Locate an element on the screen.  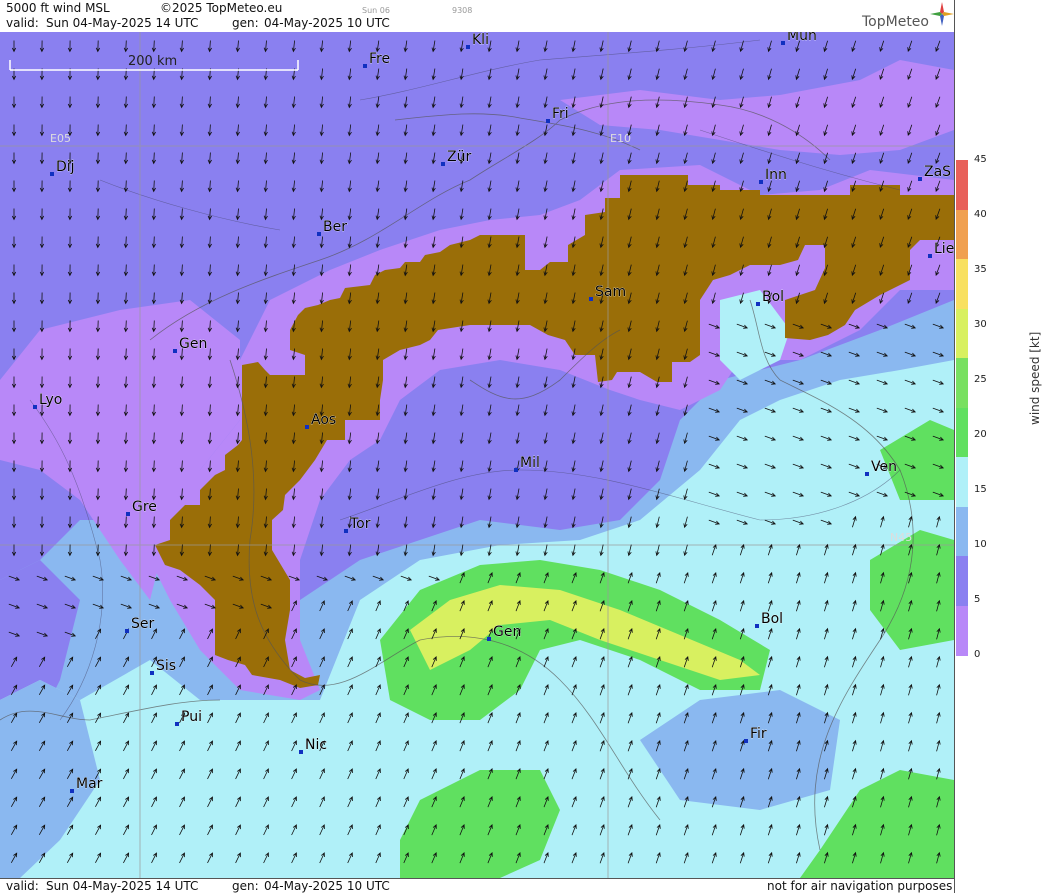
city-label: Ber is located at coordinates (335, 227).